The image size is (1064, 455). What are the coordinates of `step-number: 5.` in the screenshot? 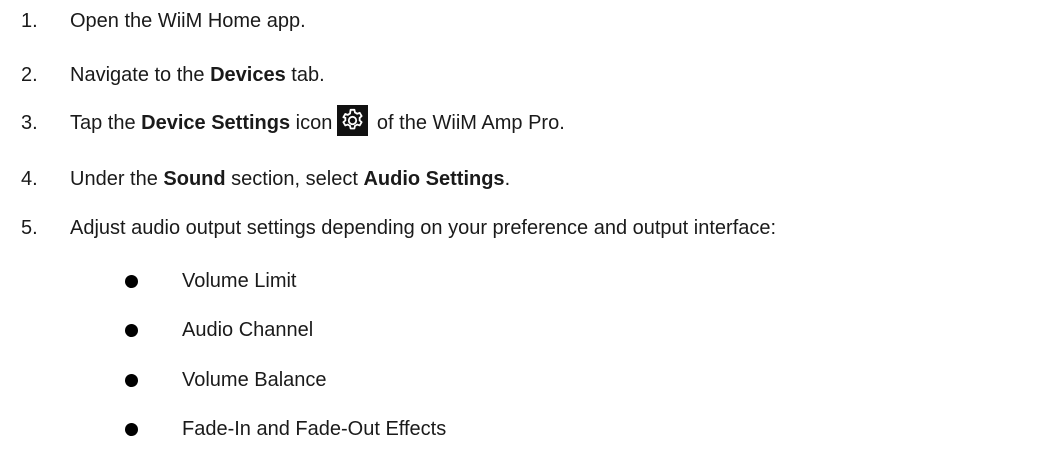 It's located at (29, 227).